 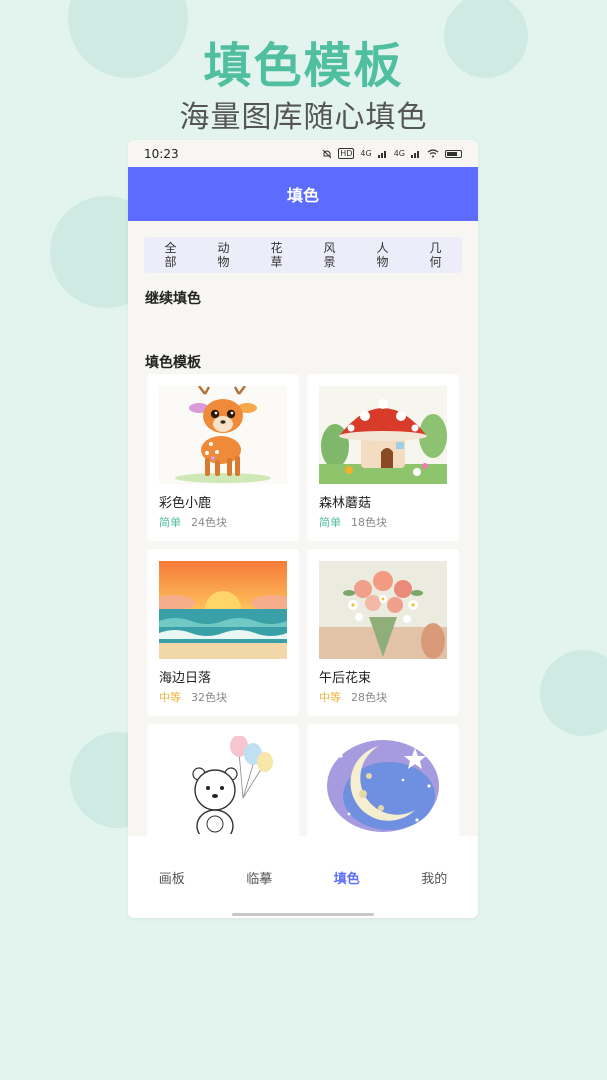 I want to click on block-count: 24色块, so click(x=209, y=522).